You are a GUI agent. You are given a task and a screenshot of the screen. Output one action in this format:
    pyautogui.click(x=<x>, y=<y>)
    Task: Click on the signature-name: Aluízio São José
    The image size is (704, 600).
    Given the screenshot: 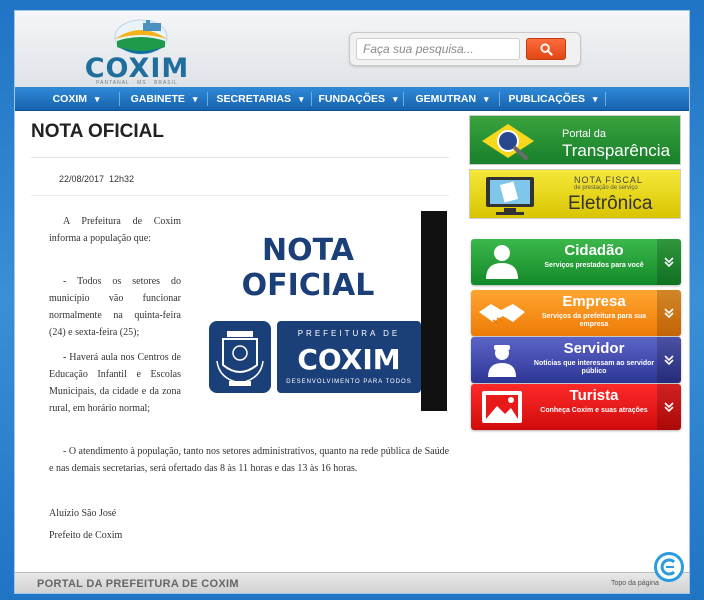 What is the action you would take?
    pyautogui.click(x=83, y=513)
    